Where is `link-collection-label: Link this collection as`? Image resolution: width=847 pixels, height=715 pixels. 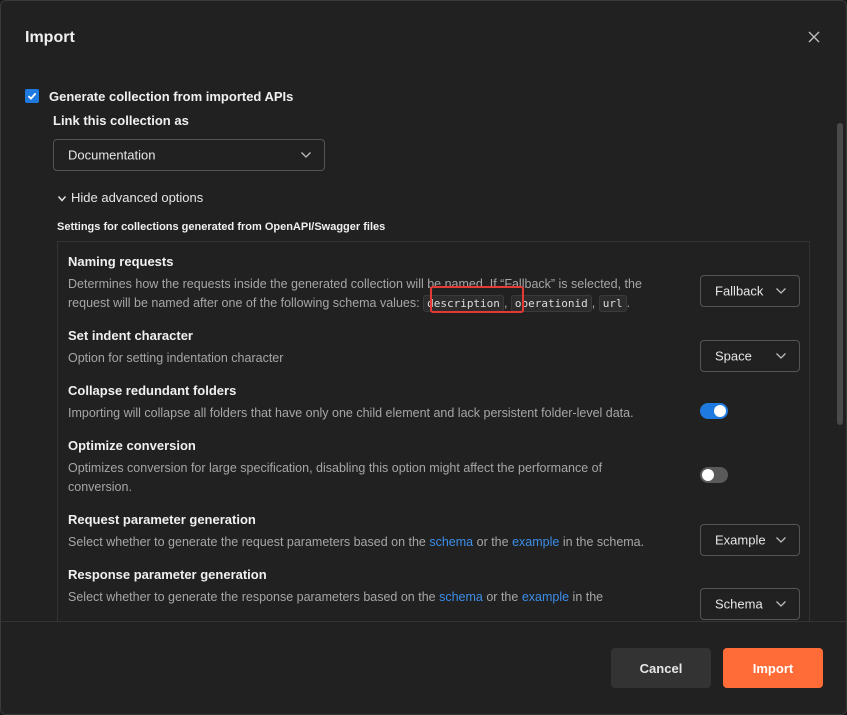
link-collection-label: Link this collection as is located at coordinates (121, 120).